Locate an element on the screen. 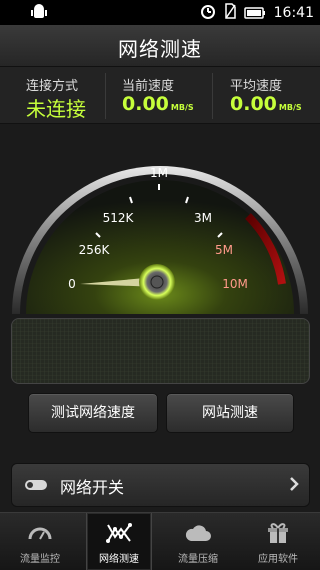 The width and height of the screenshot is (320, 570). stats-panel: 连接方式 未连接 当前速度 0.00 MB/S 平均速度 0.00 MB/S is located at coordinates (160, 95).